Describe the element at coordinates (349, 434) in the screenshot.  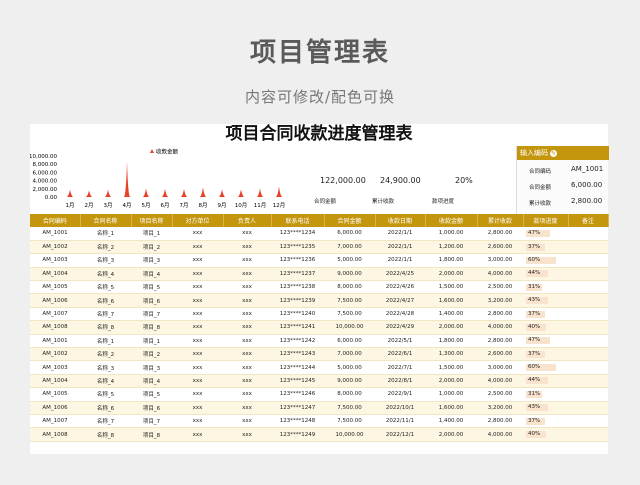
I see `table-cell: 10,000.00` at that location.